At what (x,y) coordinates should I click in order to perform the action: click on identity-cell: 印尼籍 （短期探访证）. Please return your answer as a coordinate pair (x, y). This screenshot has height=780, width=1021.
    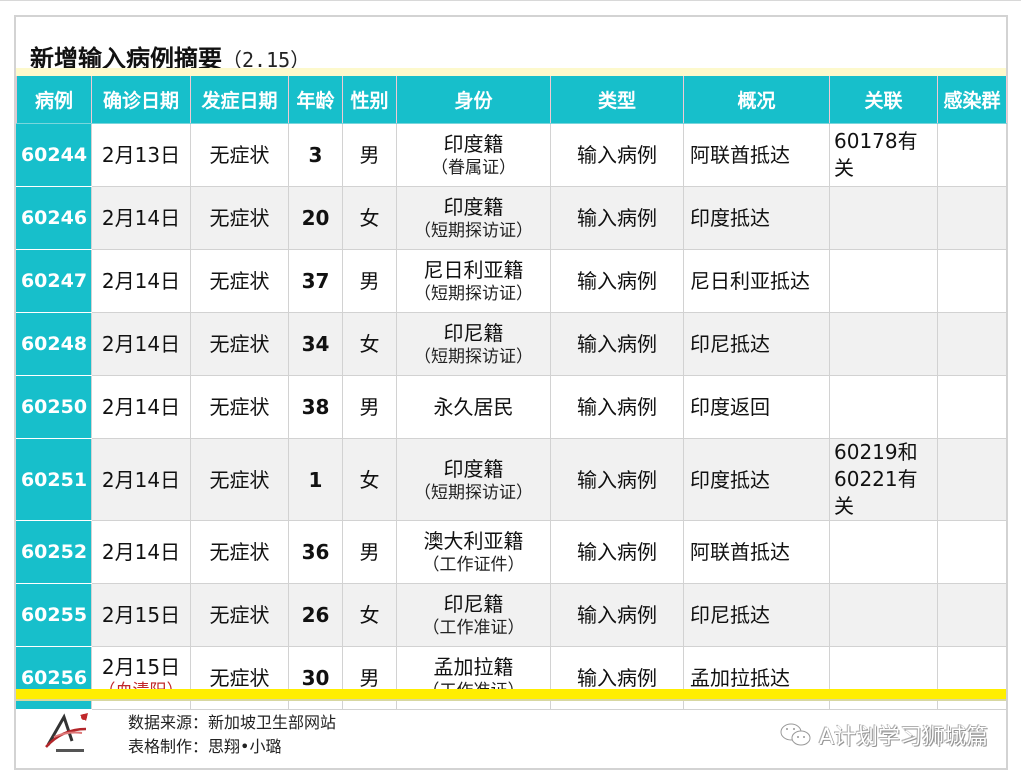
    Looking at the image, I should click on (473, 344).